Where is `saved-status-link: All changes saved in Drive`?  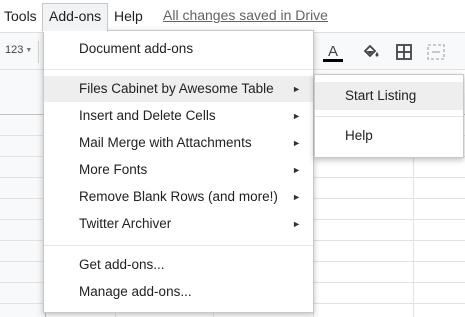 saved-status-link: All changes saved in Drive is located at coordinates (245, 15).